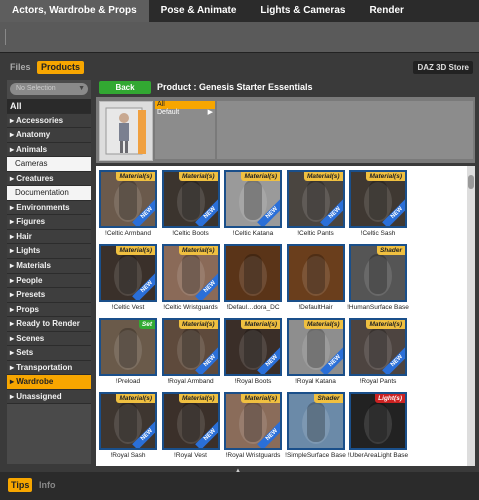 The height and width of the screenshot is (500, 479). Describe the element at coordinates (81, 88) in the screenshot. I see `chevron-down-icon: ▼` at that location.